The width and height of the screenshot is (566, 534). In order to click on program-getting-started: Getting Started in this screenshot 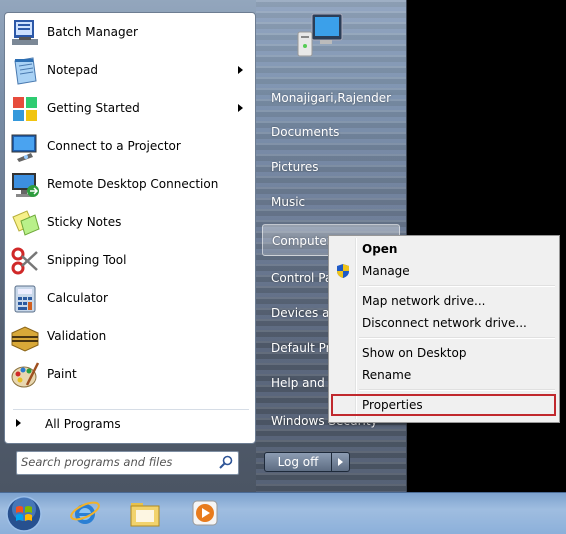, I will do `click(130, 109)`.